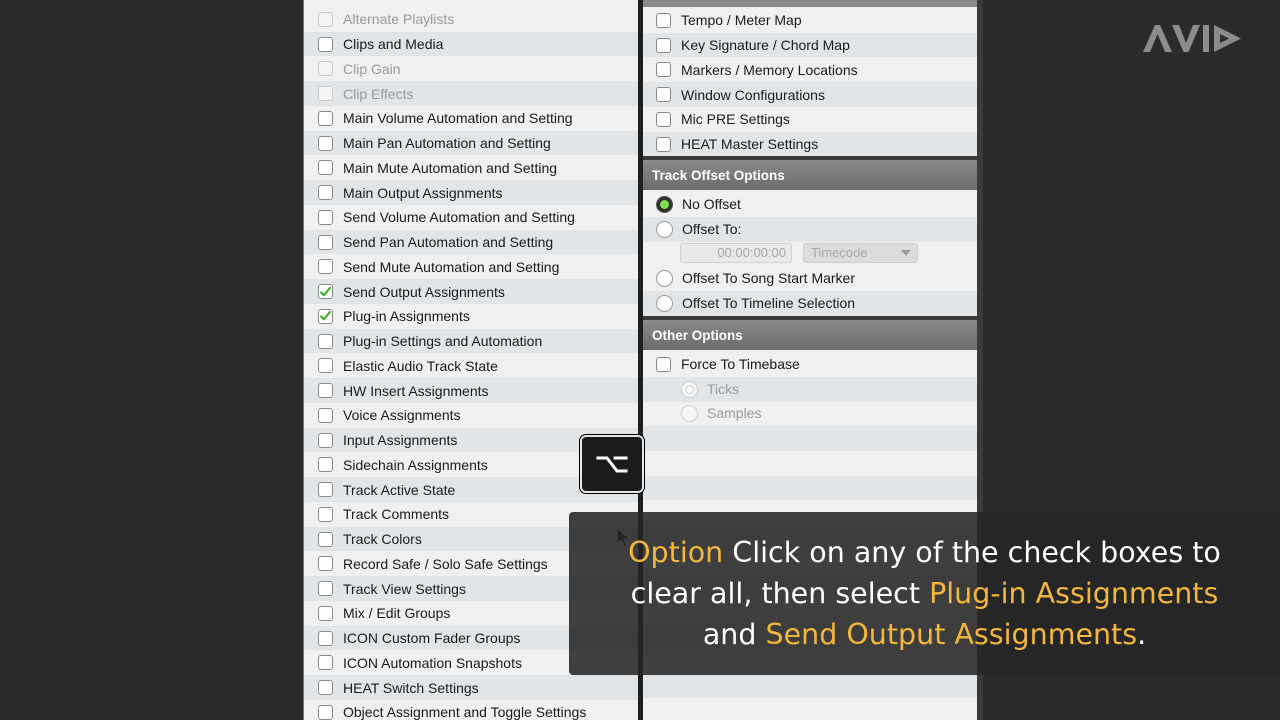 The image size is (1280, 720). I want to click on option-label: Input Assignments, so click(400, 440).